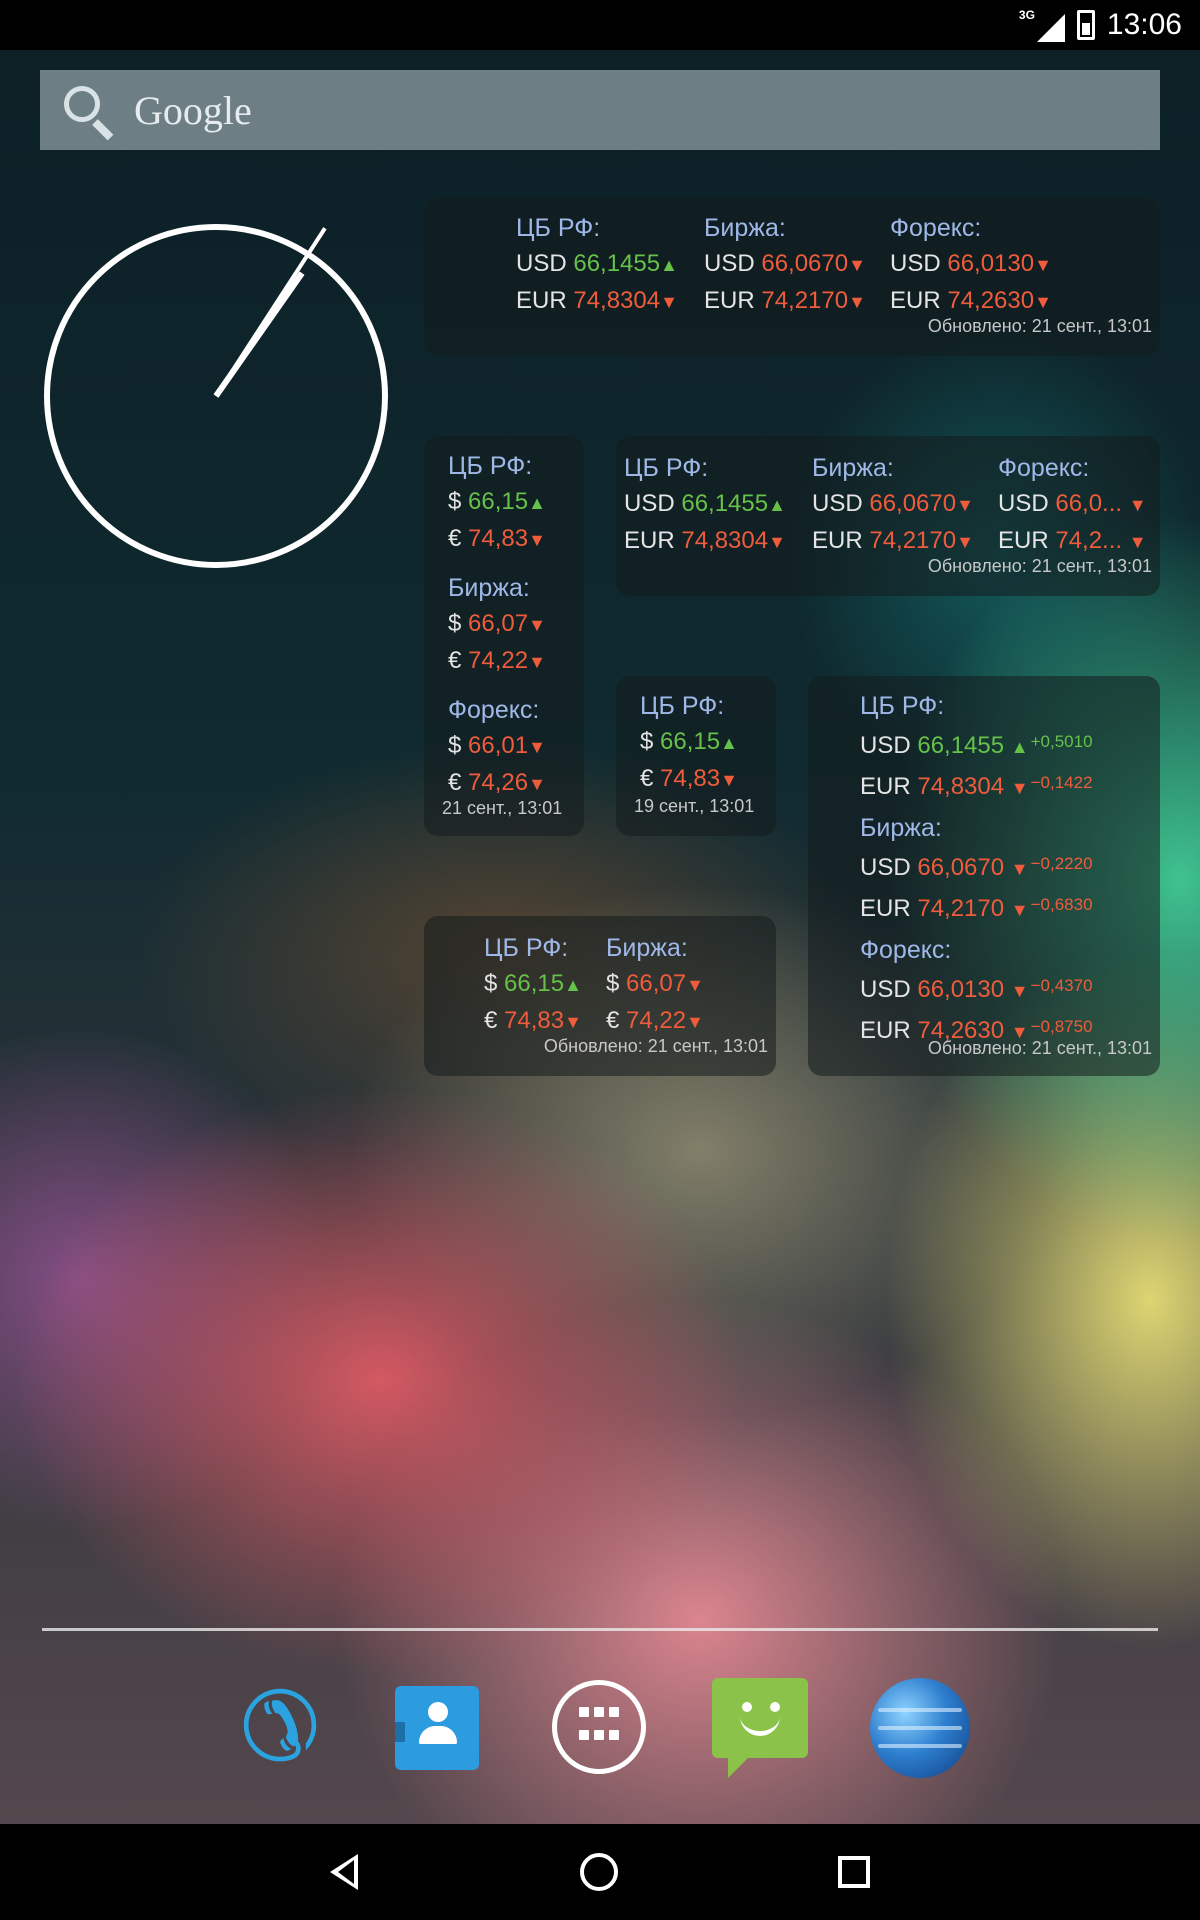  What do you see at coordinates (920, 1728) in the screenshot?
I see `browser-icon` at bounding box center [920, 1728].